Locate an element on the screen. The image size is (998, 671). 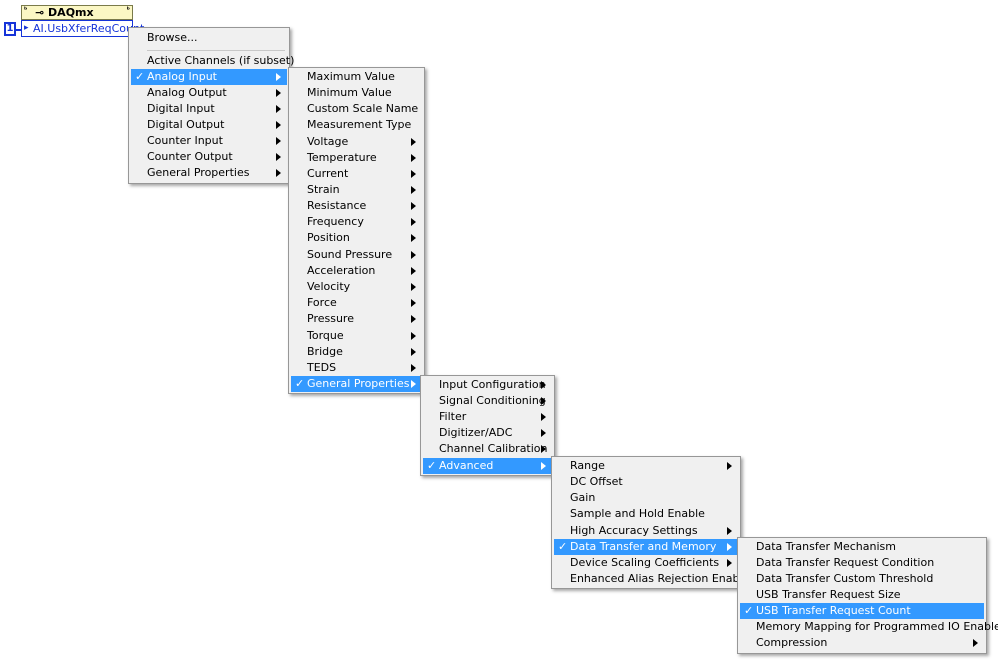
menu-item-range: Range is located at coordinates (646, 466).